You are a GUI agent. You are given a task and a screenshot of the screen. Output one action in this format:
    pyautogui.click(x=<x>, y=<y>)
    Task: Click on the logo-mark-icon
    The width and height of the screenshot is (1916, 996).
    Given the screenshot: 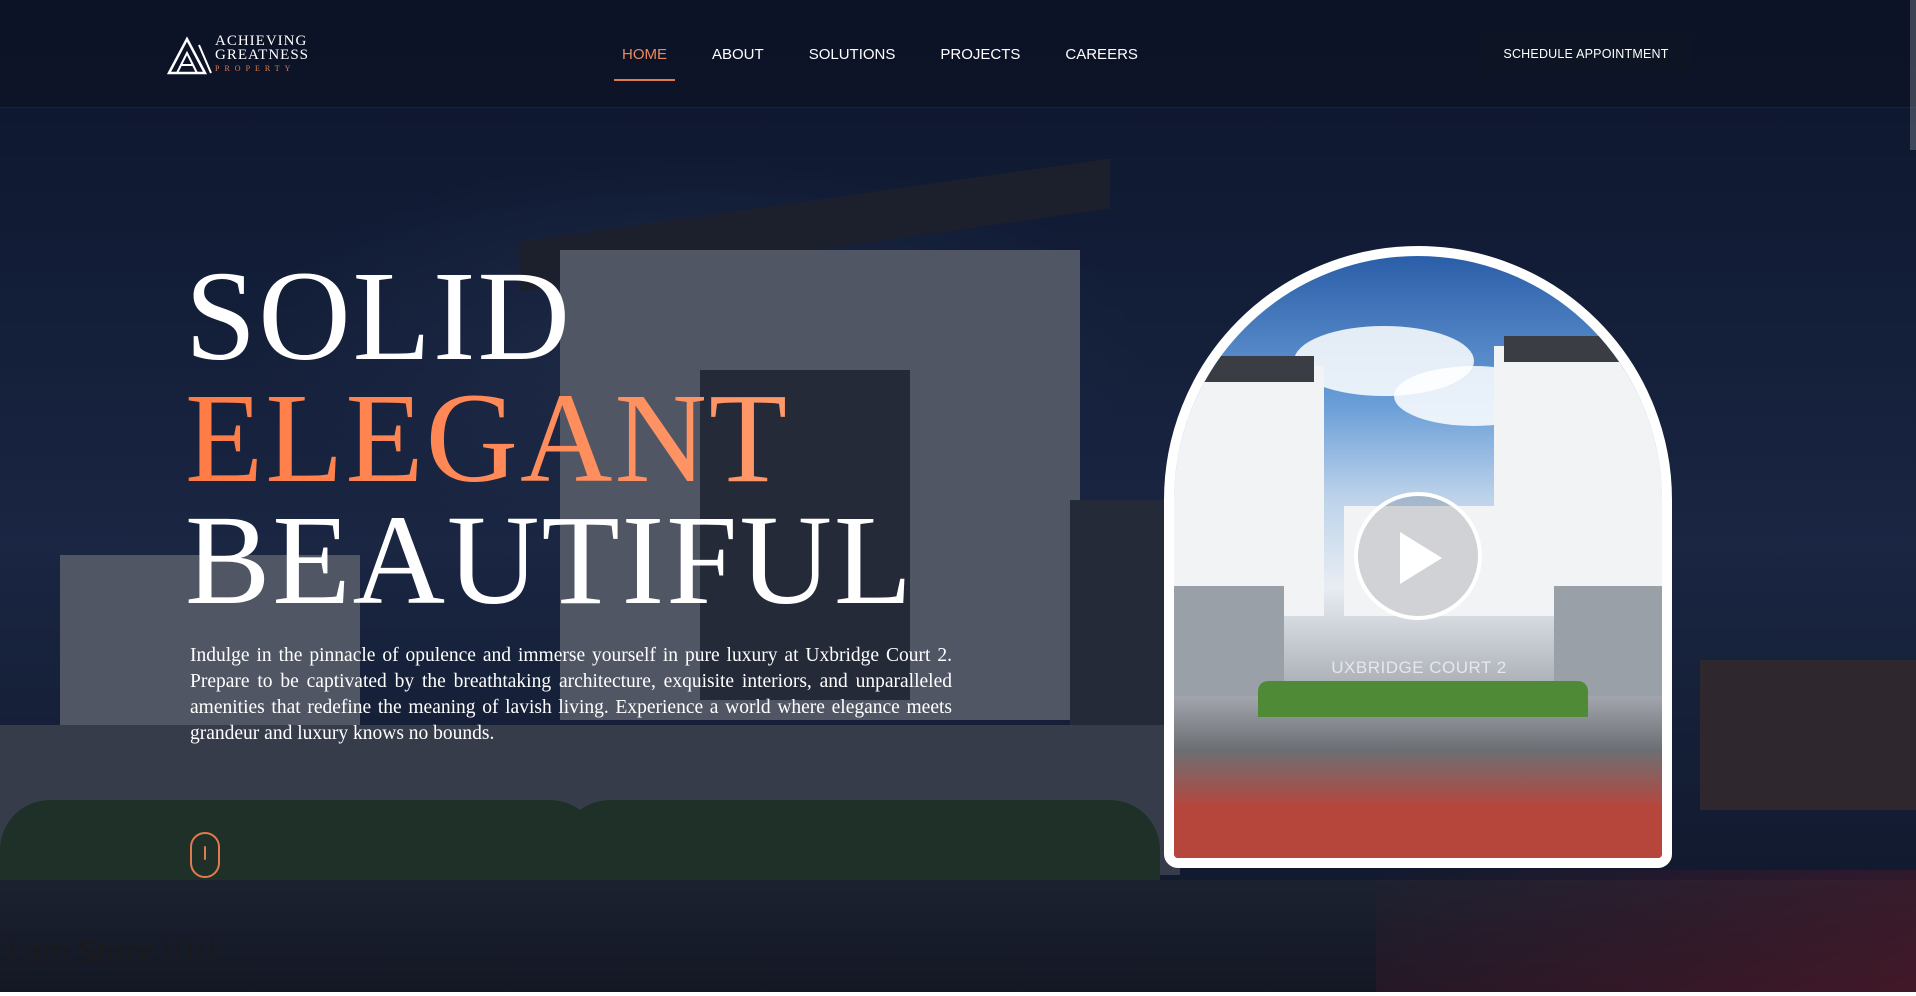 What is the action you would take?
    pyautogui.click(x=189, y=55)
    